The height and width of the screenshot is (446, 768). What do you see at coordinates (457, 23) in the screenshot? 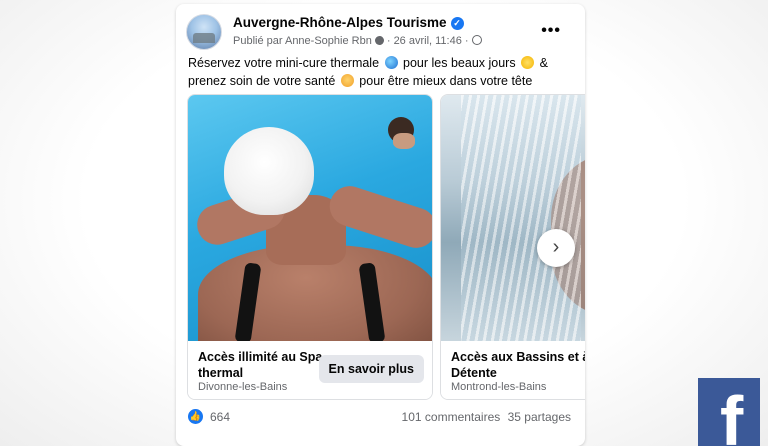
I see `verified-badge-icon: ✓` at bounding box center [457, 23].